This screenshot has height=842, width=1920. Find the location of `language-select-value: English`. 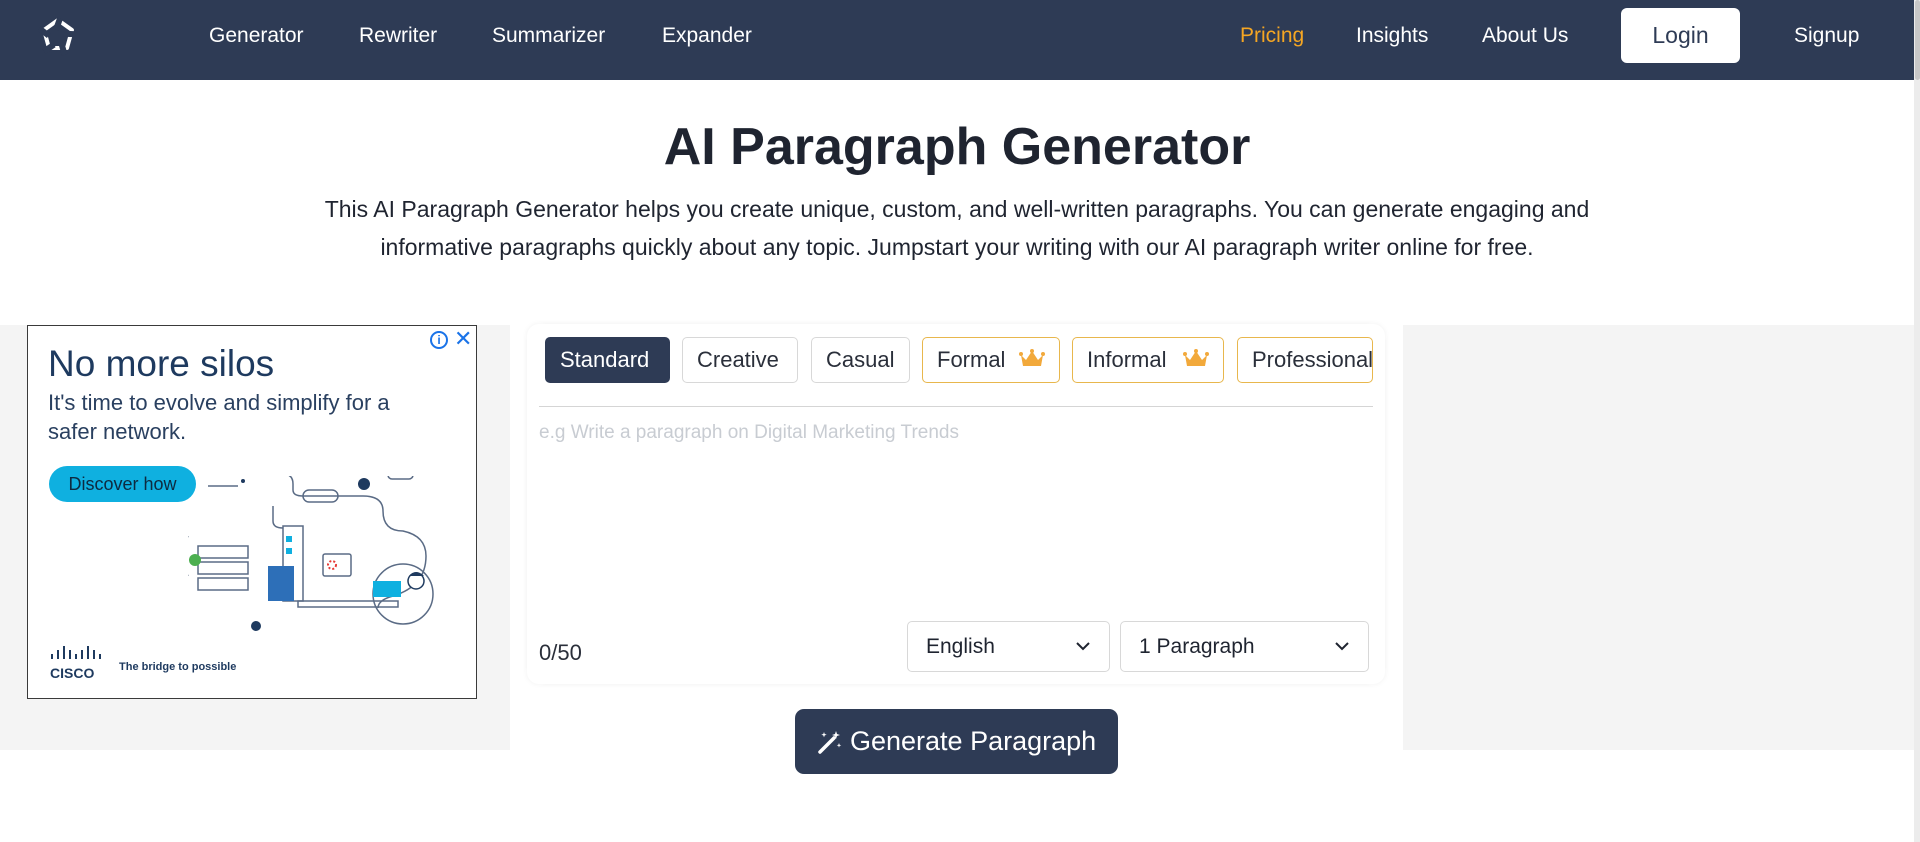

language-select-value: English is located at coordinates (960, 646).